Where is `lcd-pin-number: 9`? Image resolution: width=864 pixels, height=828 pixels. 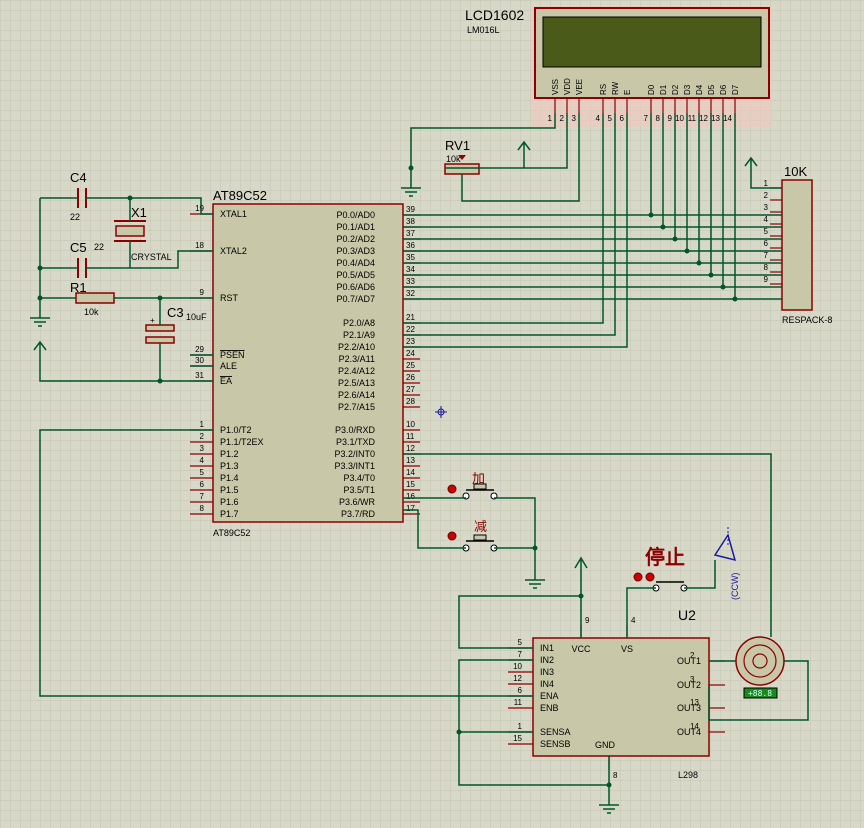
lcd-pin-number: 9 is located at coordinates (670, 118).